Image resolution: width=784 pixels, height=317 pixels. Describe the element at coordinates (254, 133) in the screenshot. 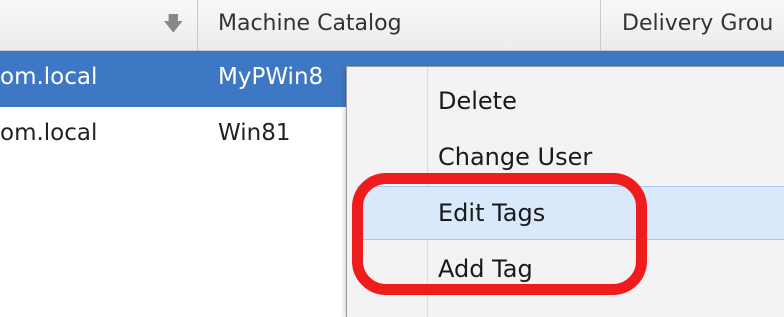

I see `machine-catalog-cell: Win81` at that location.